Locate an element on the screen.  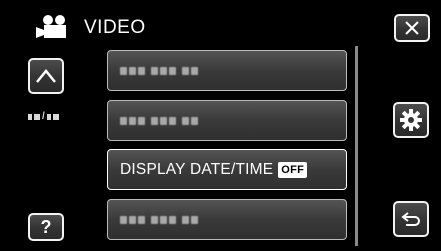
video-camera-icon is located at coordinates (51, 26).